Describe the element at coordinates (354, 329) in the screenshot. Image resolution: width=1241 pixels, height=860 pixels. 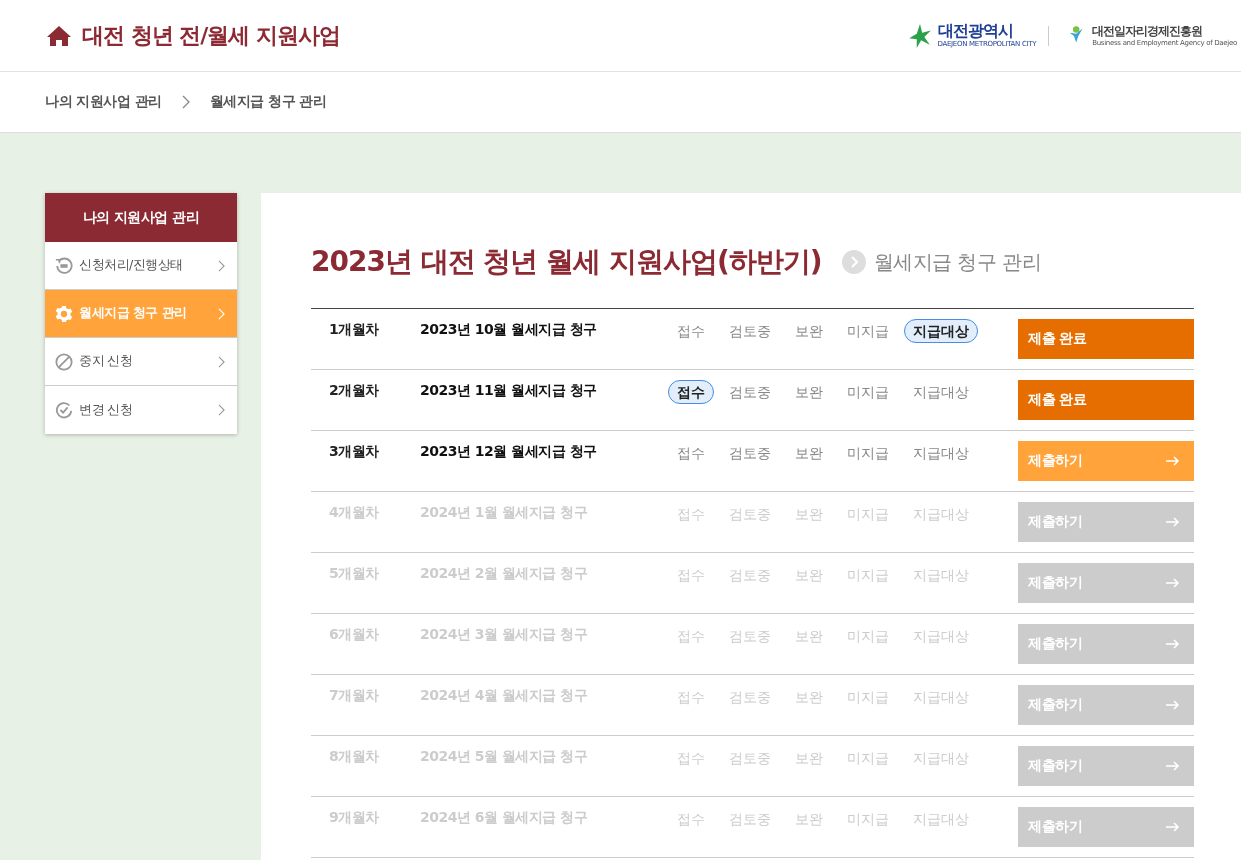
I see `month-label: 1개월차` at that location.